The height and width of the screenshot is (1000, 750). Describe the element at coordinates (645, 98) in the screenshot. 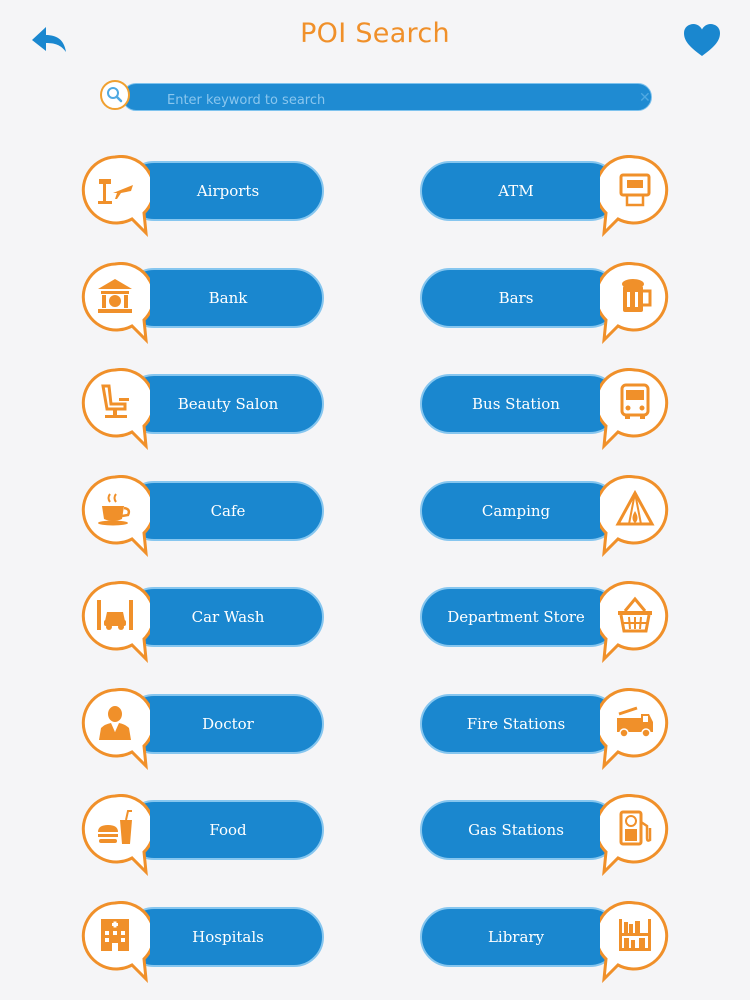

I see `clear-search-icon: ✕` at that location.